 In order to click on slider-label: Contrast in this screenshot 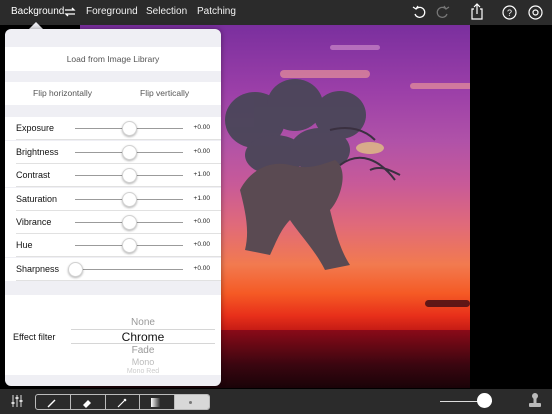, I will do `click(33, 175)`.